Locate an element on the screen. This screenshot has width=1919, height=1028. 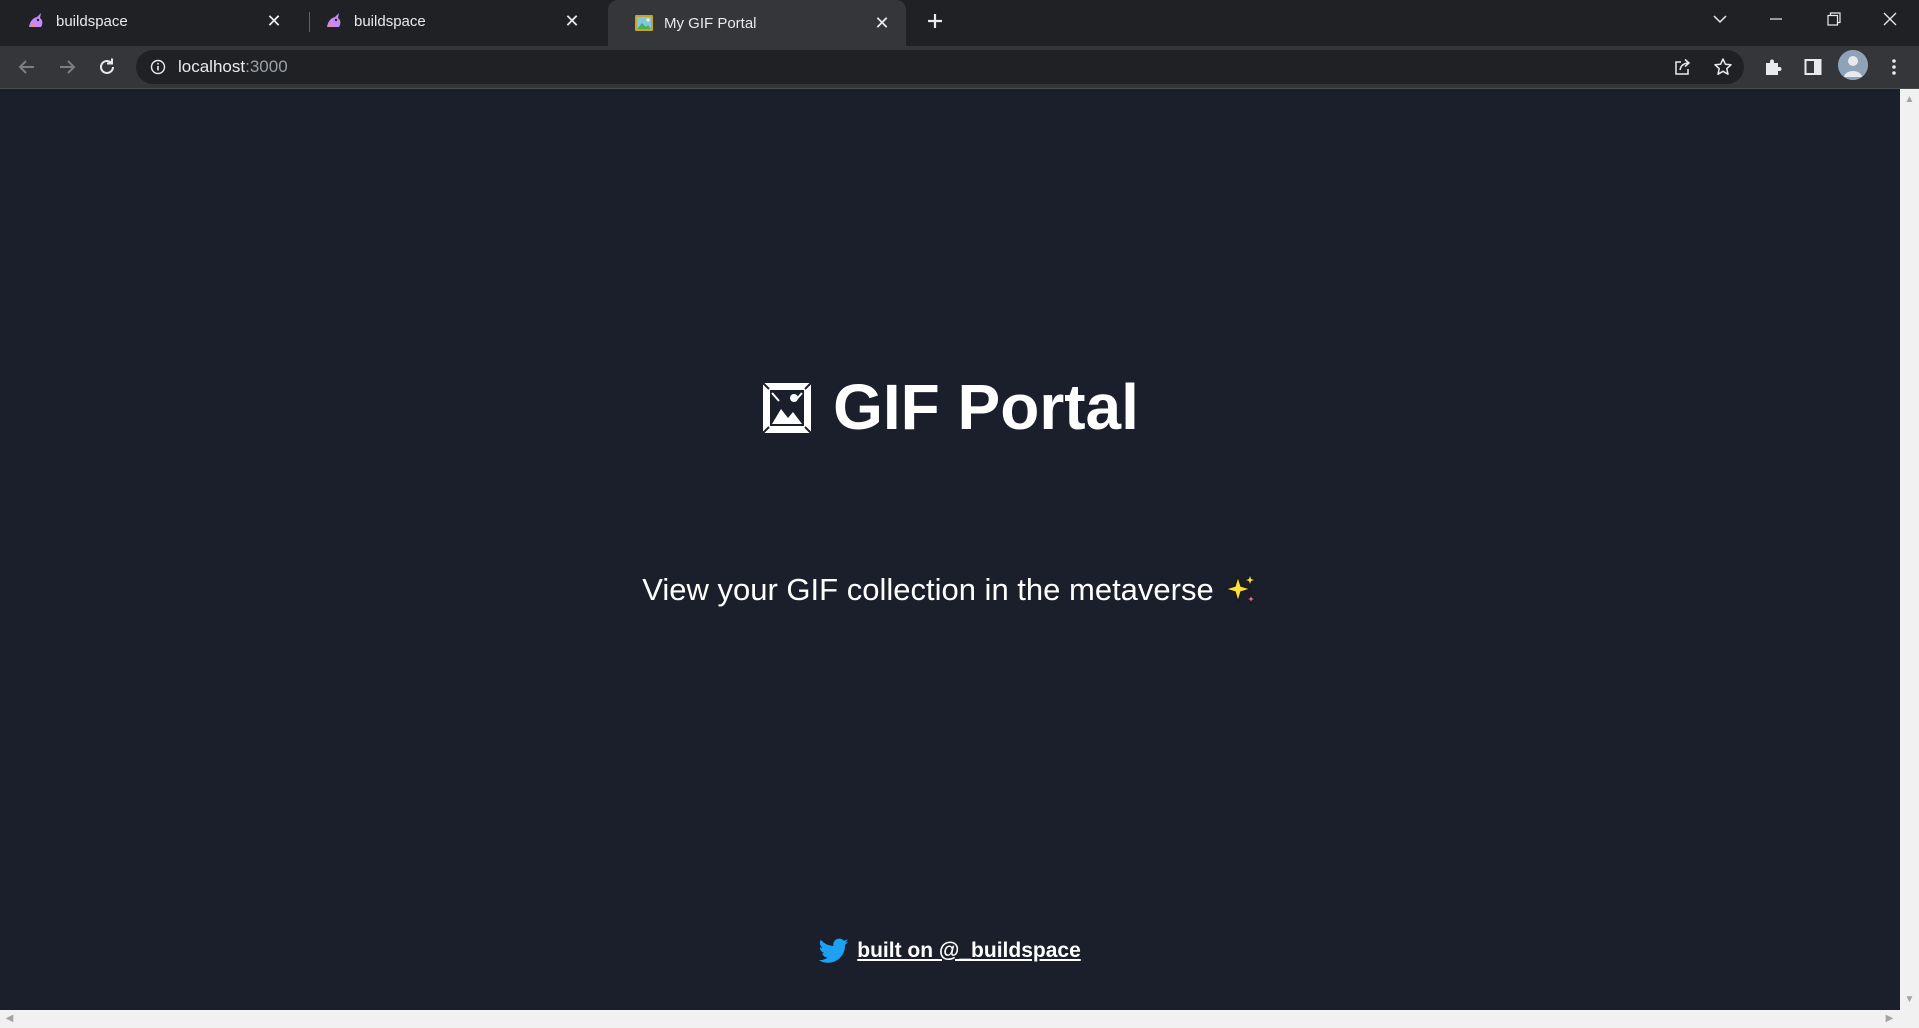
page-header: GIF Portal is located at coordinates (950, 407).